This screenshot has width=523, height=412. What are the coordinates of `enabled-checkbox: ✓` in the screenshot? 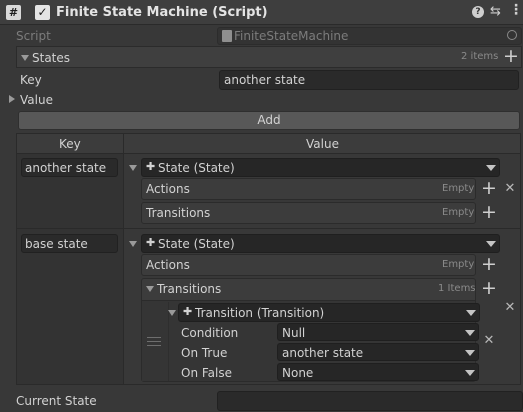 It's located at (42, 12).